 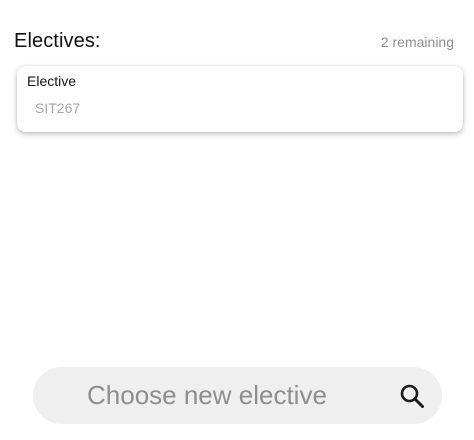 I want to click on elective-card: Elective SIT267, so click(x=240, y=99).